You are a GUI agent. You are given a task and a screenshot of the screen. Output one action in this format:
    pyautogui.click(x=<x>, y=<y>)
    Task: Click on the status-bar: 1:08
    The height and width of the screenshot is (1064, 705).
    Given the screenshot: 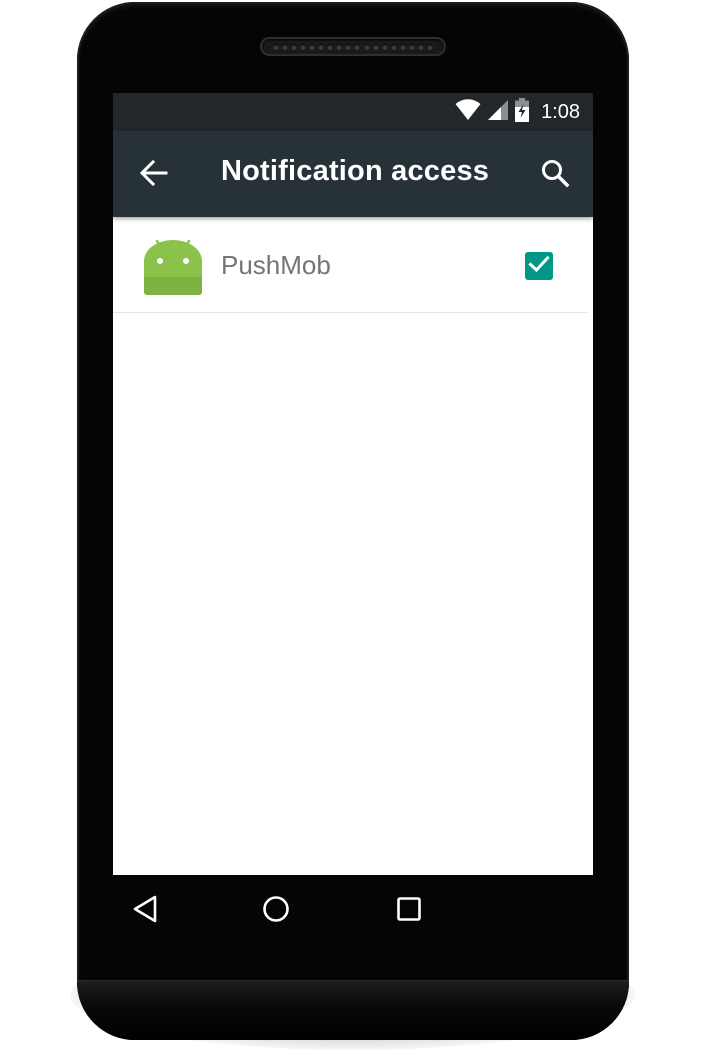 What is the action you would take?
    pyautogui.click(x=353, y=112)
    